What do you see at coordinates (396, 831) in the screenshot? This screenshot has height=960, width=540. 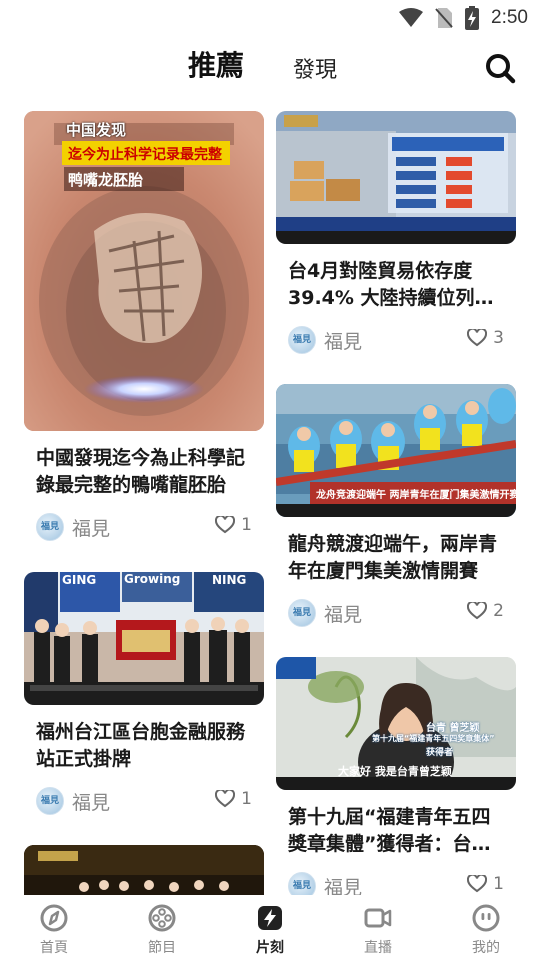 I see `video-title: 第十九屆“福建青年五四獎章集體”獲得者：台青曾芝穎` at bounding box center [396, 831].